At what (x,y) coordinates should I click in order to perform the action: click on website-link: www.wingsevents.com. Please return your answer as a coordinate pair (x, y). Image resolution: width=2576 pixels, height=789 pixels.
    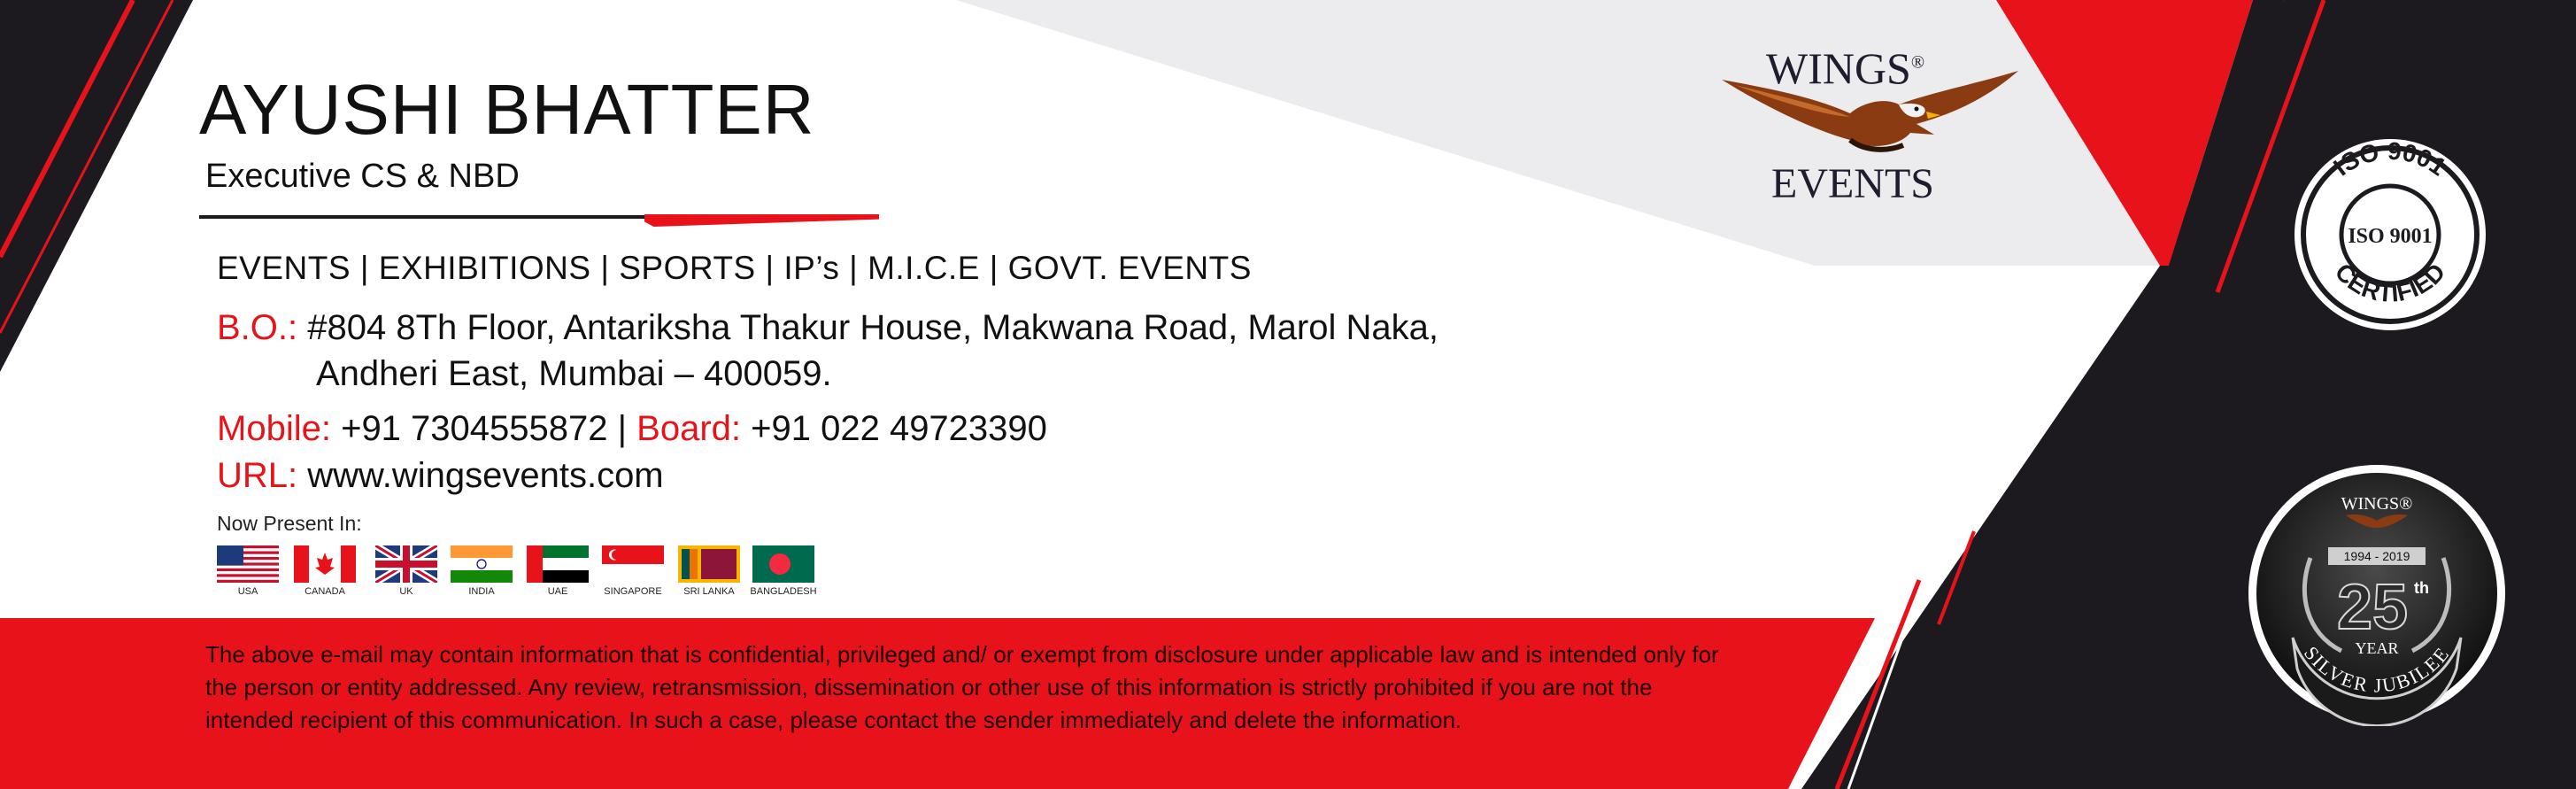
    Looking at the image, I should click on (485, 475).